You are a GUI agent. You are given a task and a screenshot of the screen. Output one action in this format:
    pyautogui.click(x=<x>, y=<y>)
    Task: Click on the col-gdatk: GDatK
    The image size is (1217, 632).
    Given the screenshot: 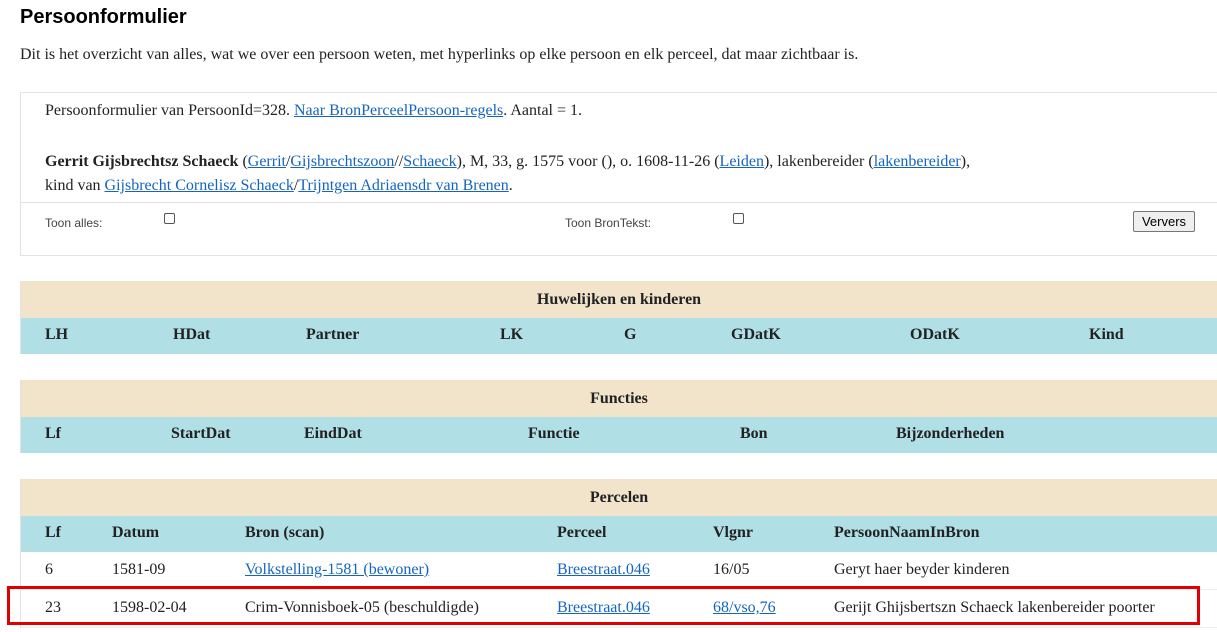 What is the action you would take?
    pyautogui.click(x=756, y=334)
    